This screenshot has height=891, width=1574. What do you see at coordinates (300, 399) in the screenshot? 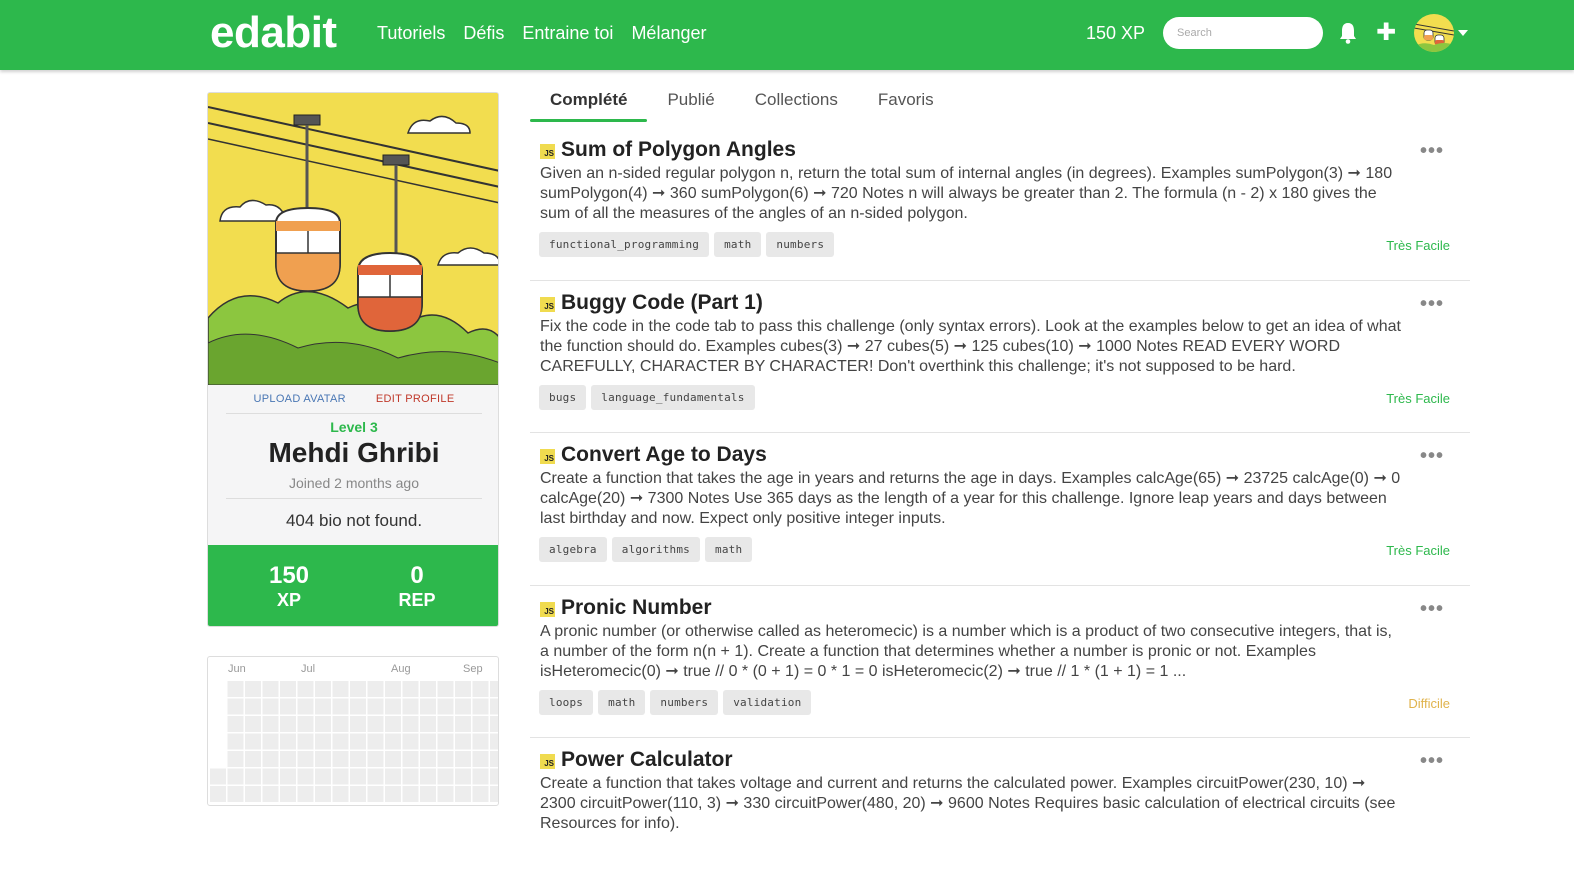
I see `upload-avatar-link: UPLOAD AVATAR` at bounding box center [300, 399].